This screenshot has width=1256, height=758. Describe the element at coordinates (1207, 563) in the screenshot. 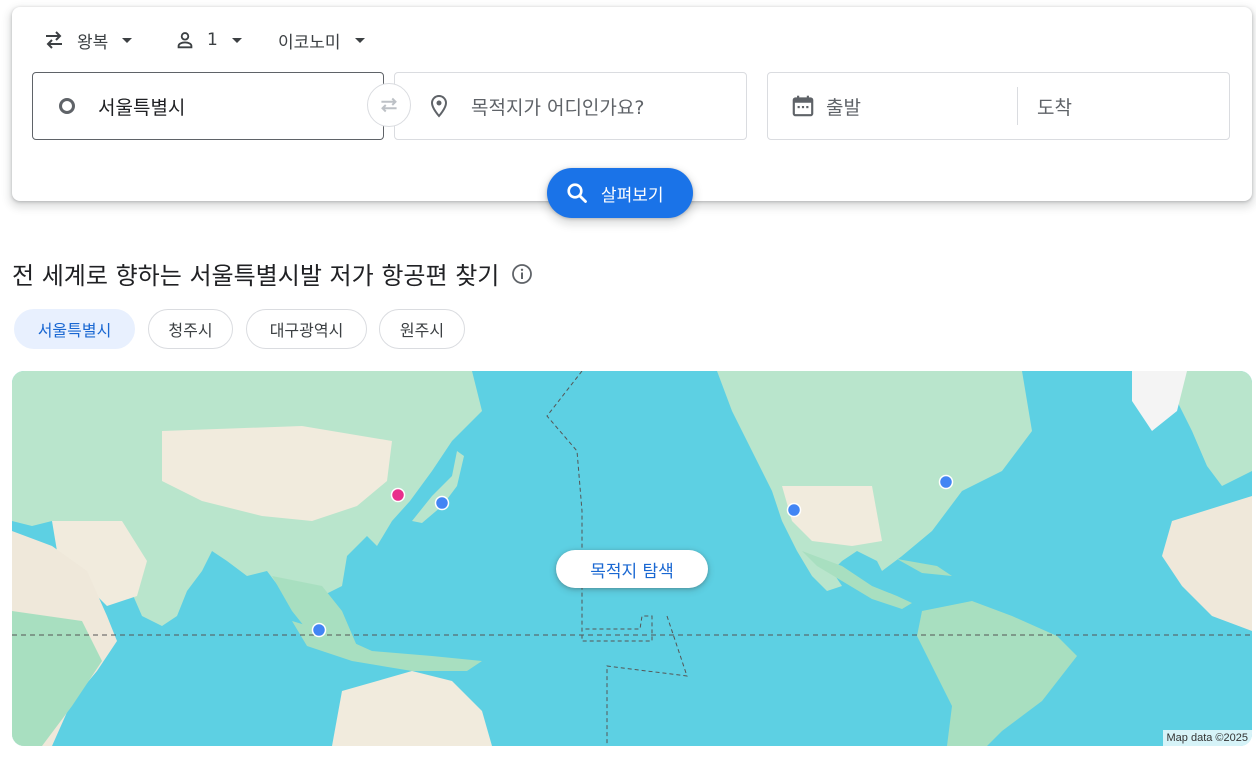

I see `landmass-west-africa` at that location.